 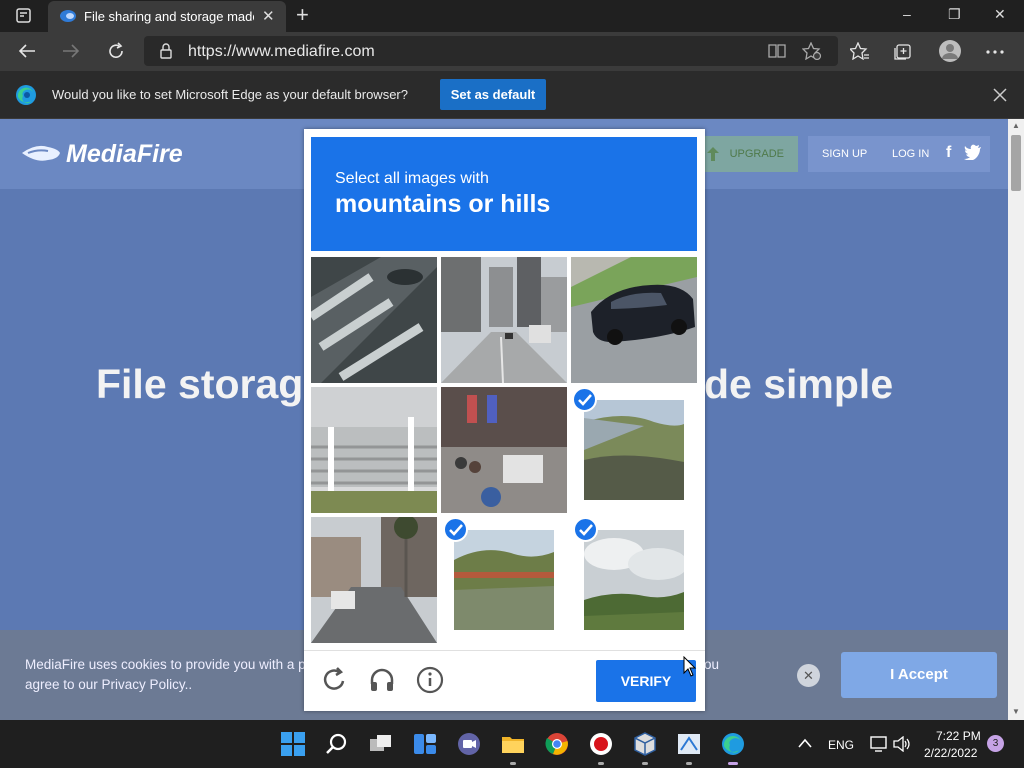 What do you see at coordinates (808, 675) in the screenshot?
I see `cookie-close-button: ✕` at bounding box center [808, 675].